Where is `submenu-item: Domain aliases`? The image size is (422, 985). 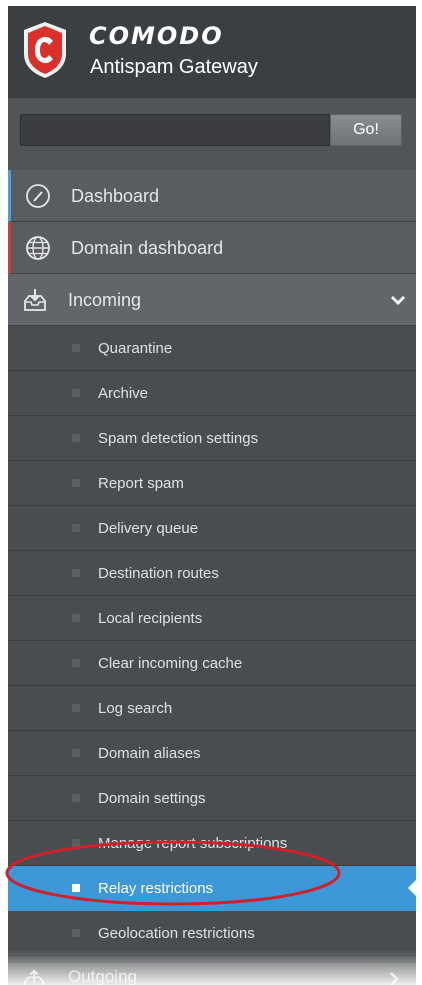 submenu-item: Domain aliases is located at coordinates (212, 753).